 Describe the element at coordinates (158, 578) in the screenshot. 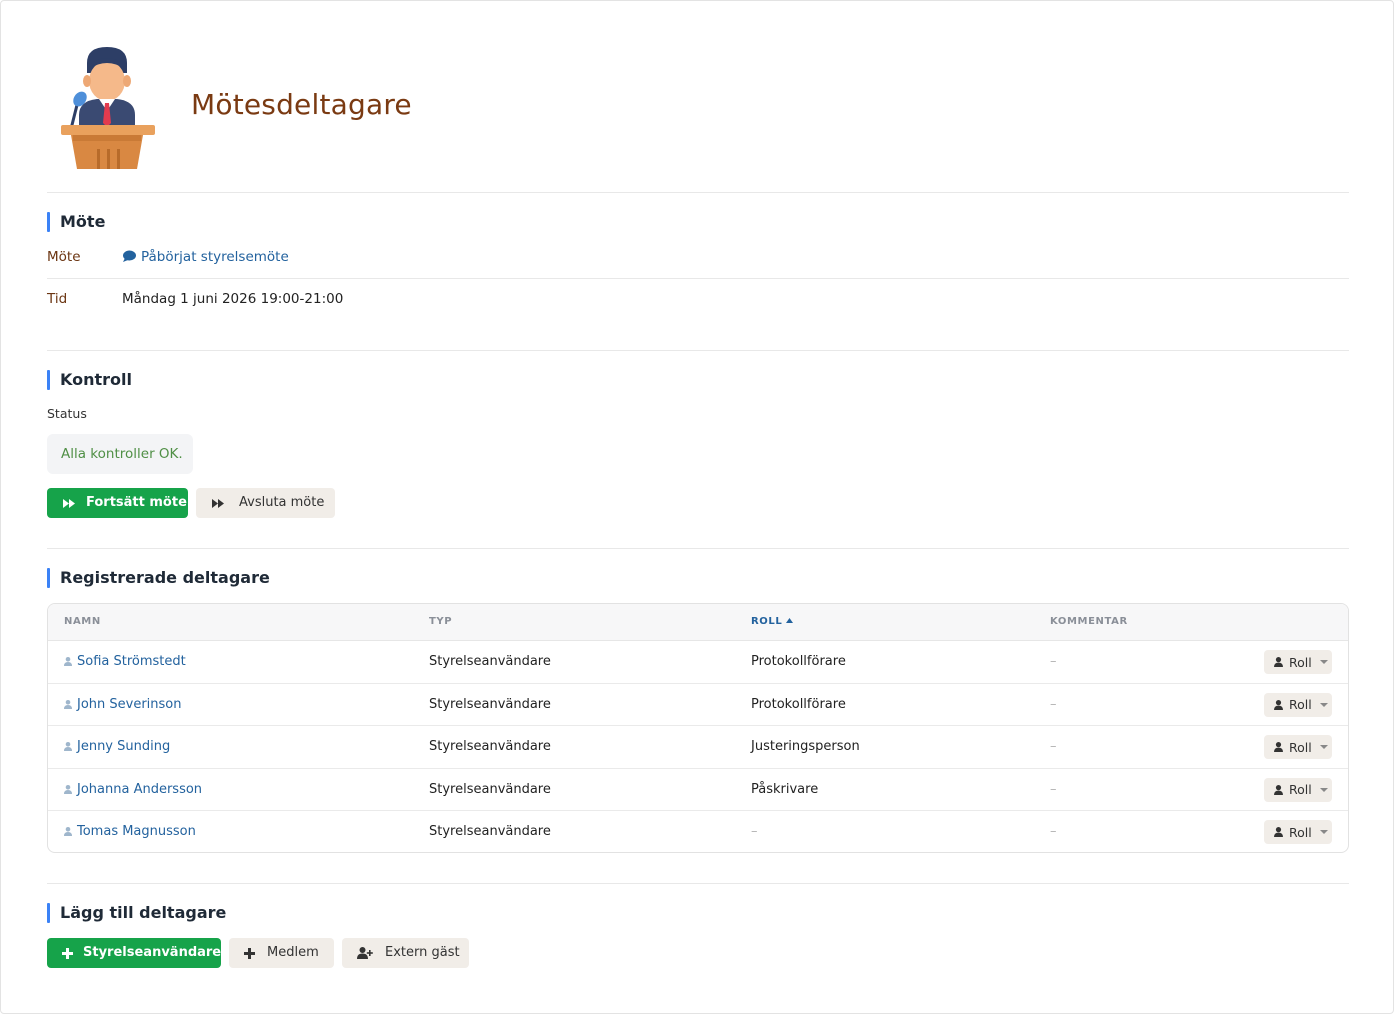

I see `section-heading-participants: Registrerade deltagare` at that location.